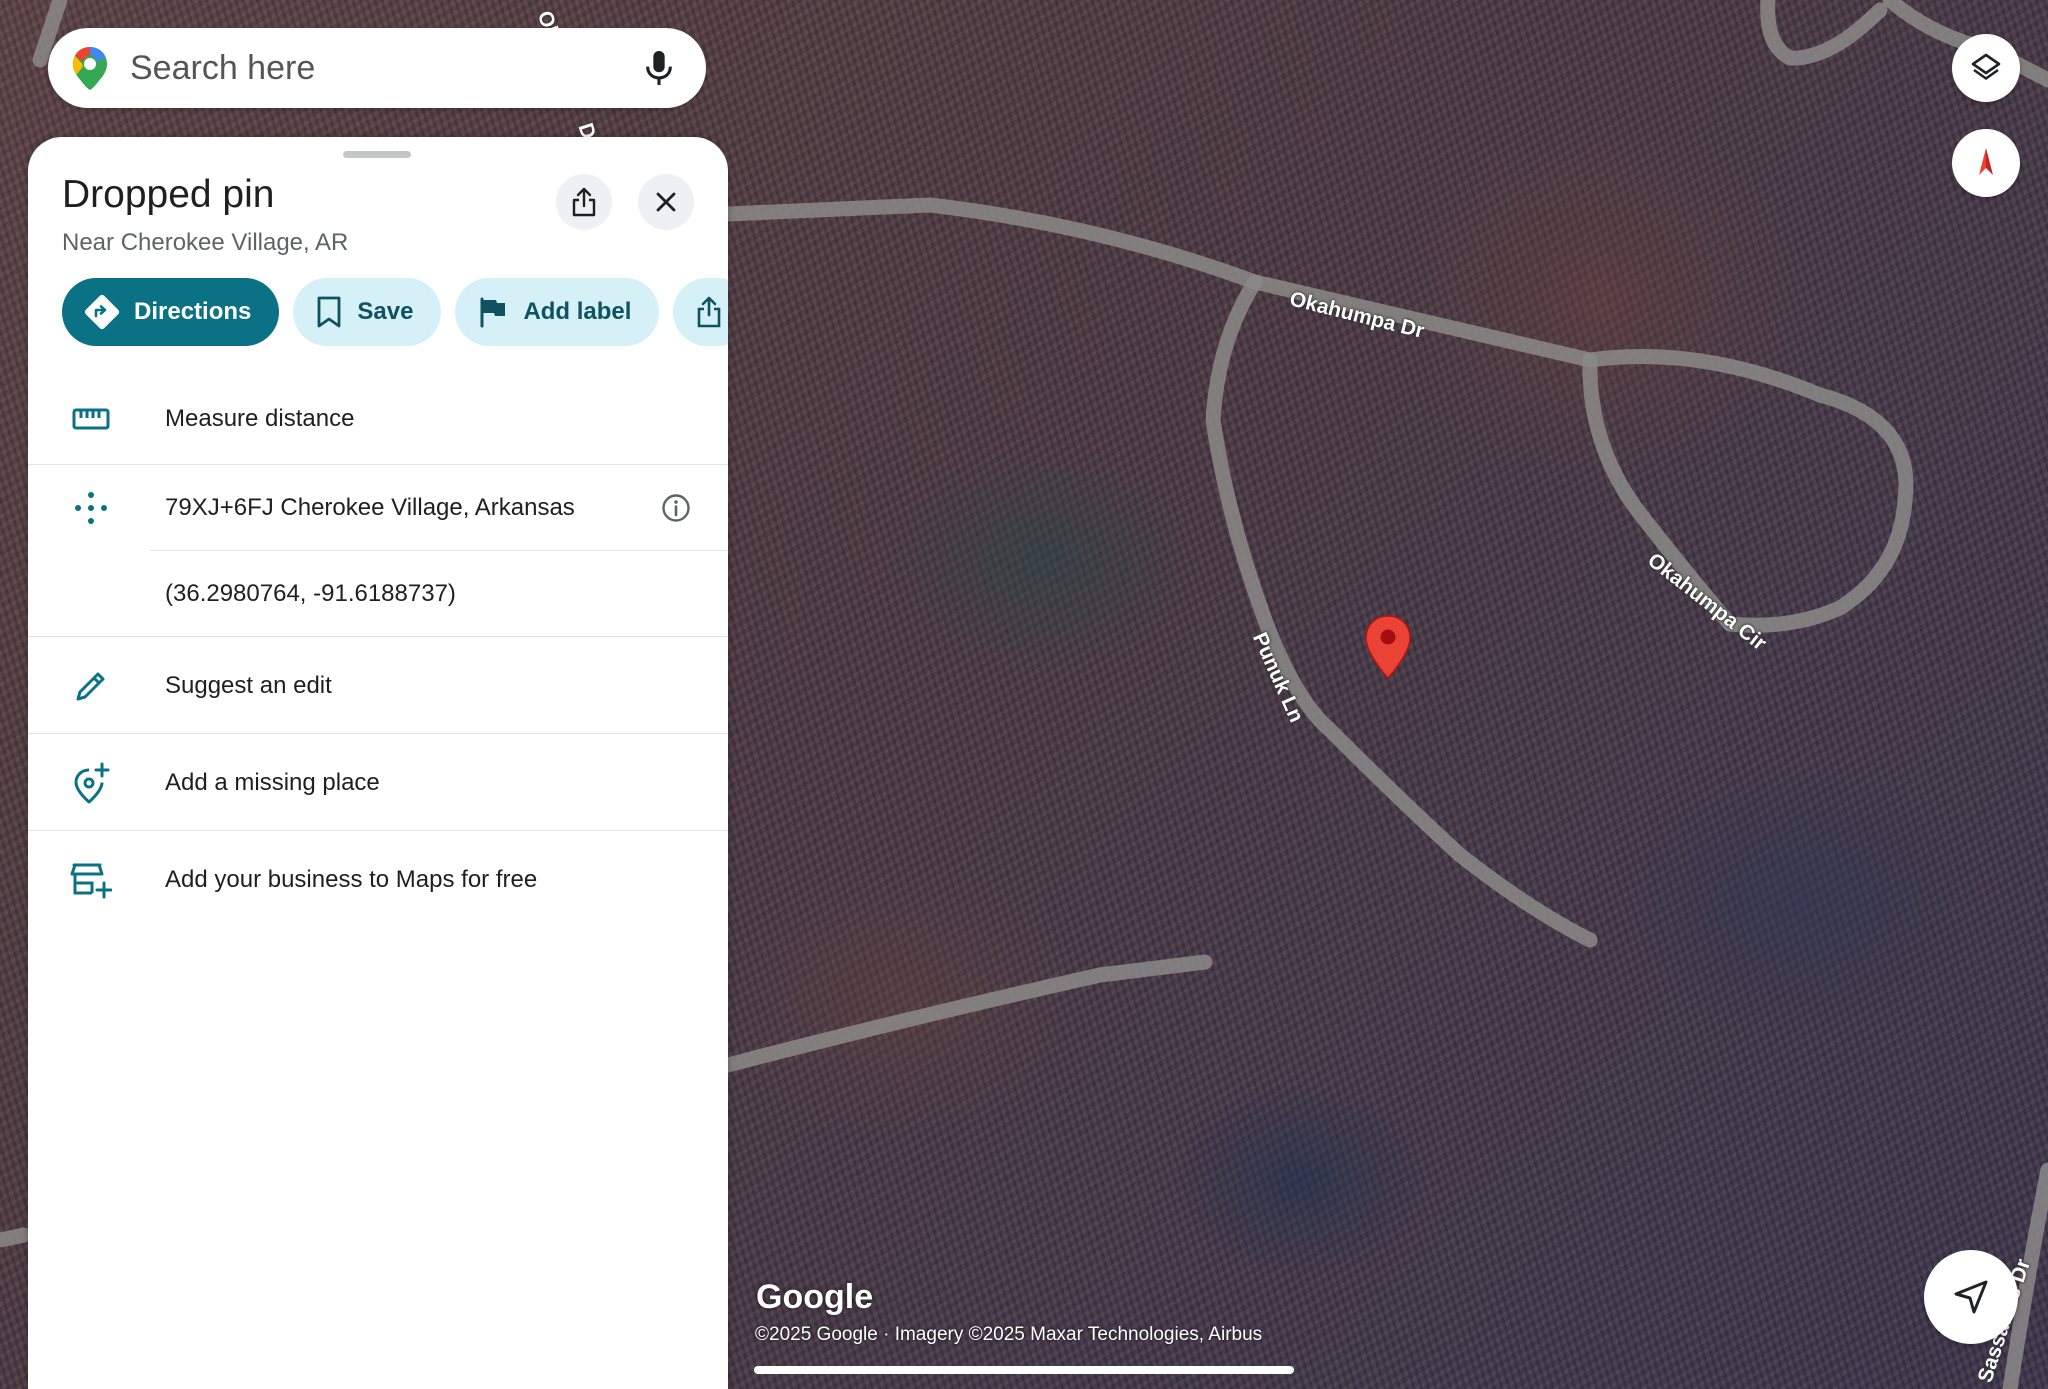 The image size is (2048, 1389). What do you see at coordinates (1388, 647) in the screenshot?
I see `dropped-pin-marker` at bounding box center [1388, 647].